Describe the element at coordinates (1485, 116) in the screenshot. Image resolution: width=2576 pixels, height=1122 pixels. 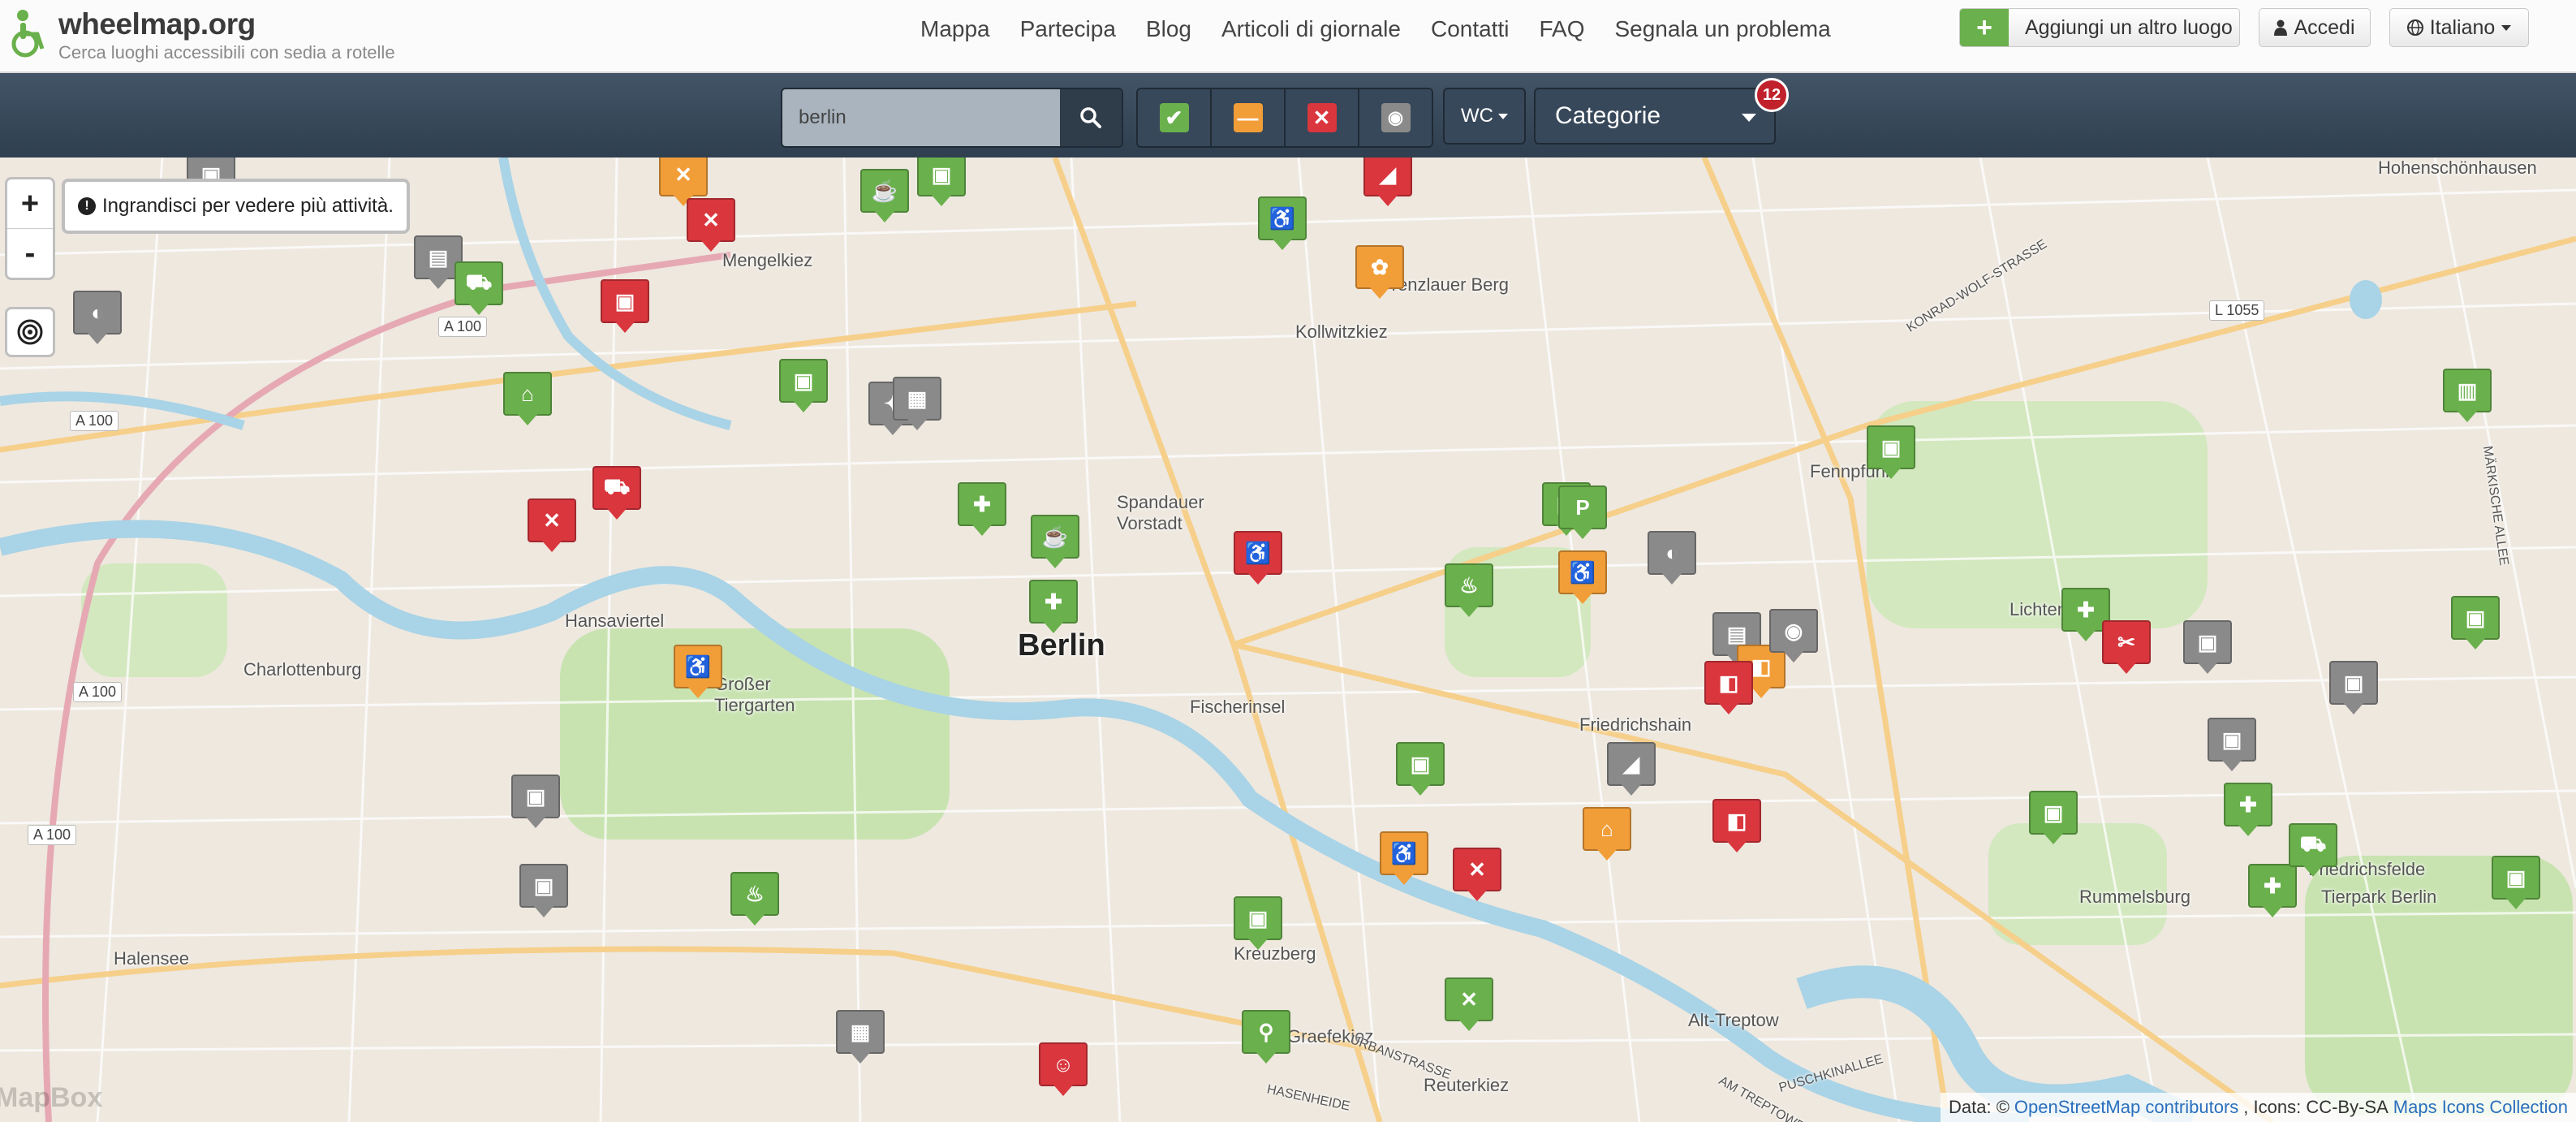
I see `wc-filter-dropdown: WC` at that location.